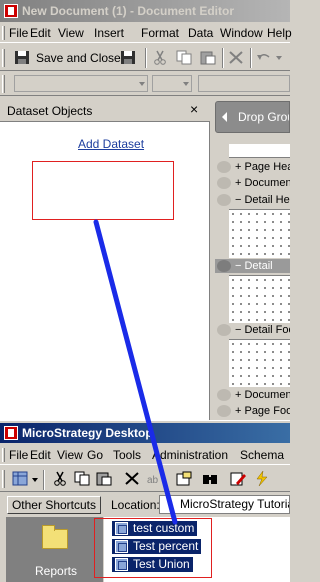  I want to click on editor-titlebar: New Document (1) - Document Editor, so click(145, 11).